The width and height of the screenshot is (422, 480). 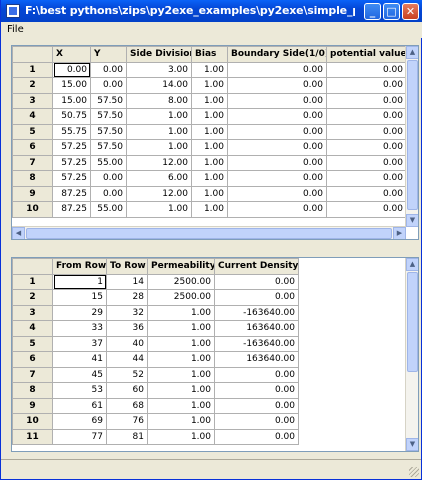 What do you see at coordinates (79, 328) in the screenshot?
I see `table-cell: 33` at bounding box center [79, 328].